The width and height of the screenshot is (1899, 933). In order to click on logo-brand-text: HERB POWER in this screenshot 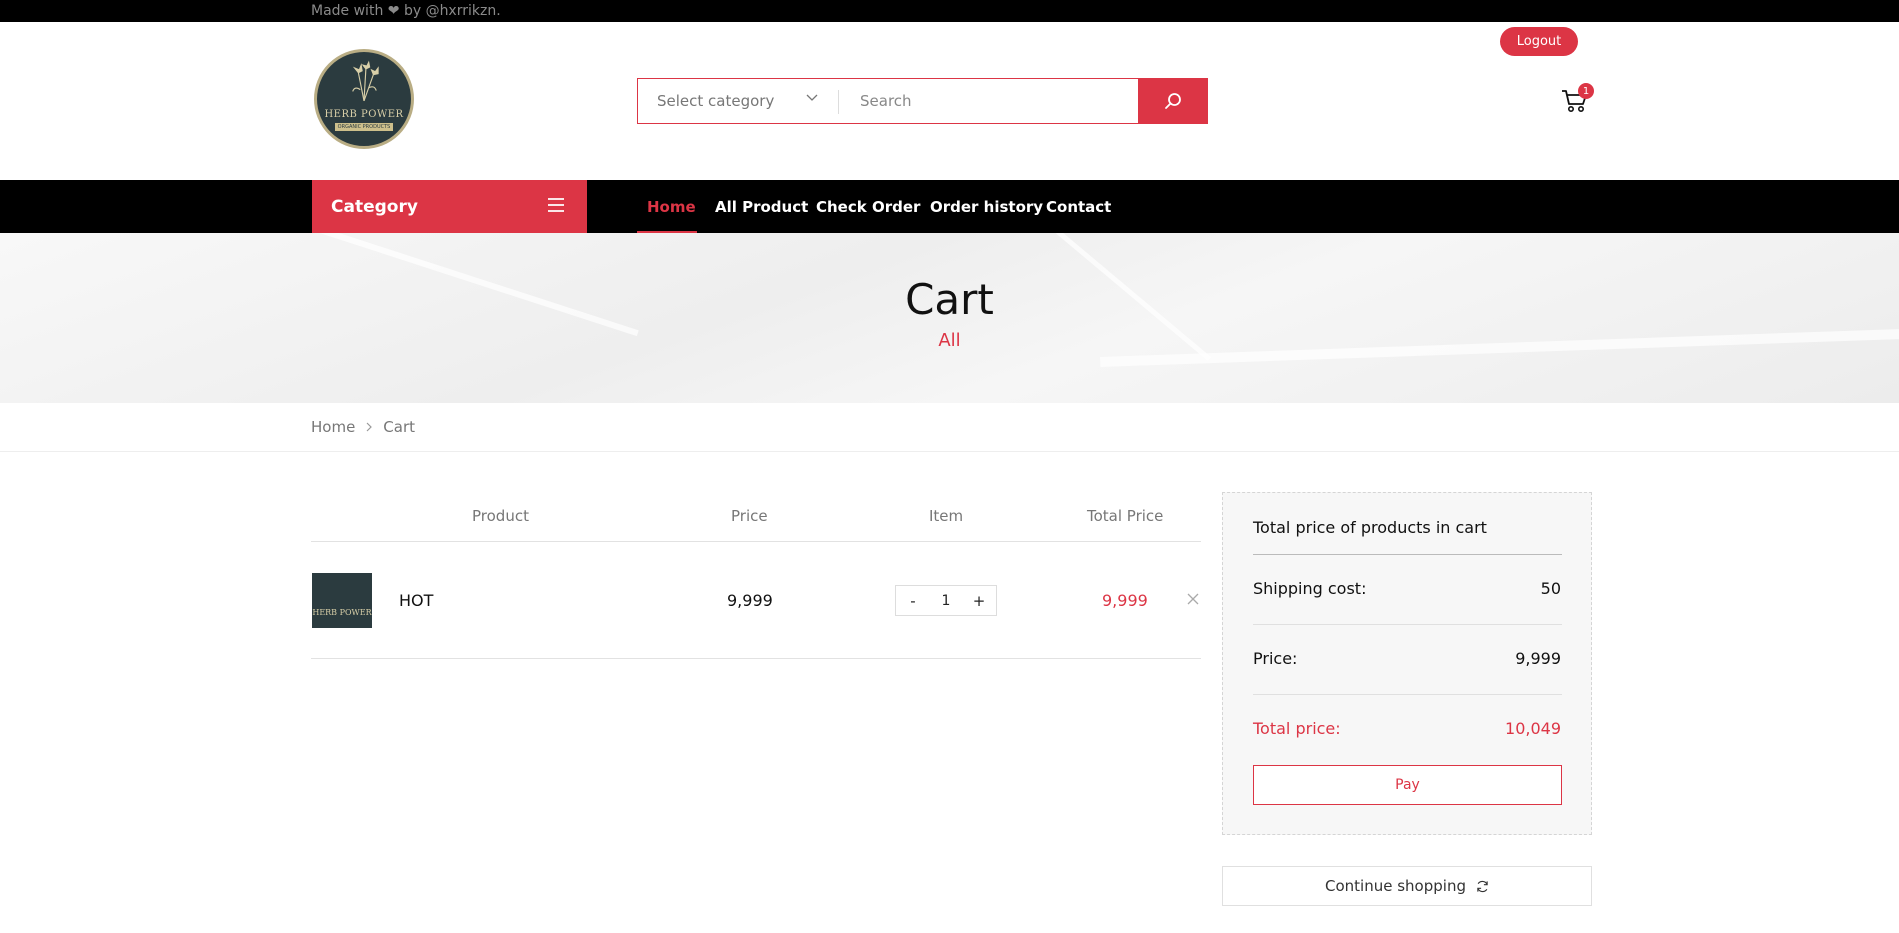, I will do `click(364, 114)`.